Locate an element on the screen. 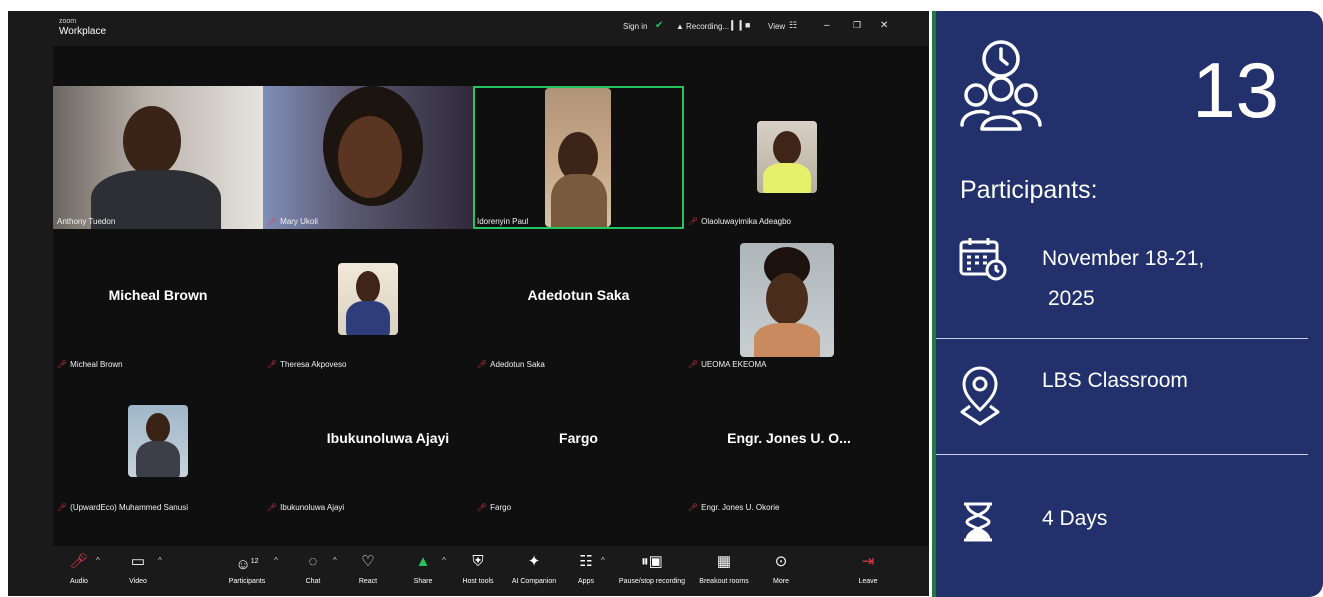 Image resolution: width=1323 pixels, height=597 pixels. participant-count: 13 is located at coordinates (1235, 90).